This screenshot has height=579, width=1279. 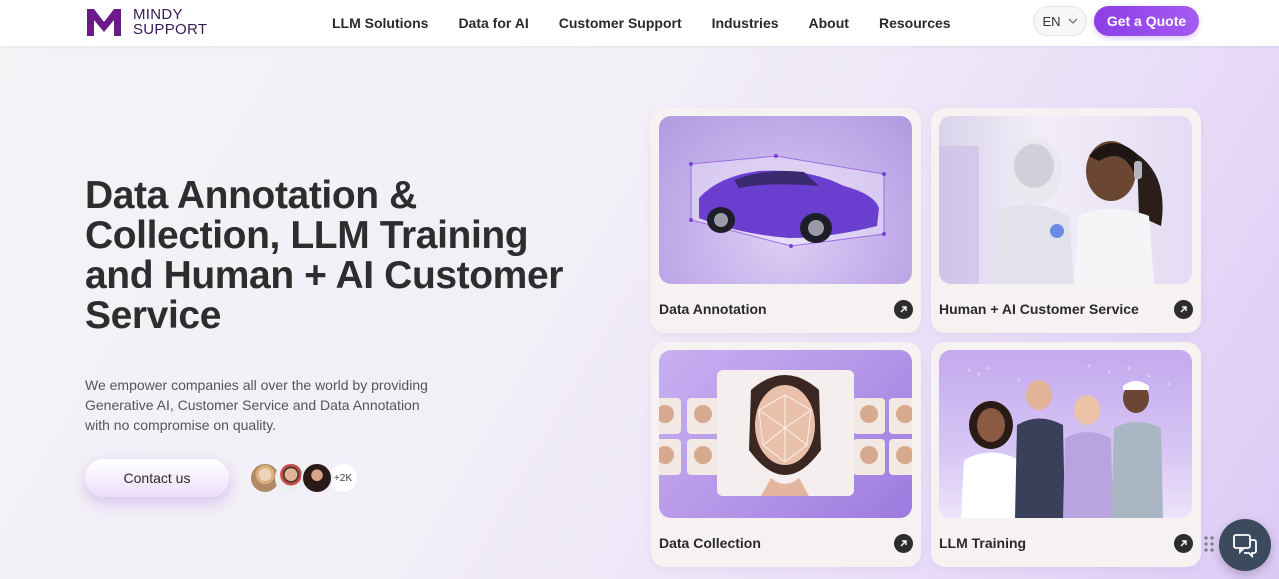 I want to click on avatar-group: +2K, so click(x=304, y=478).